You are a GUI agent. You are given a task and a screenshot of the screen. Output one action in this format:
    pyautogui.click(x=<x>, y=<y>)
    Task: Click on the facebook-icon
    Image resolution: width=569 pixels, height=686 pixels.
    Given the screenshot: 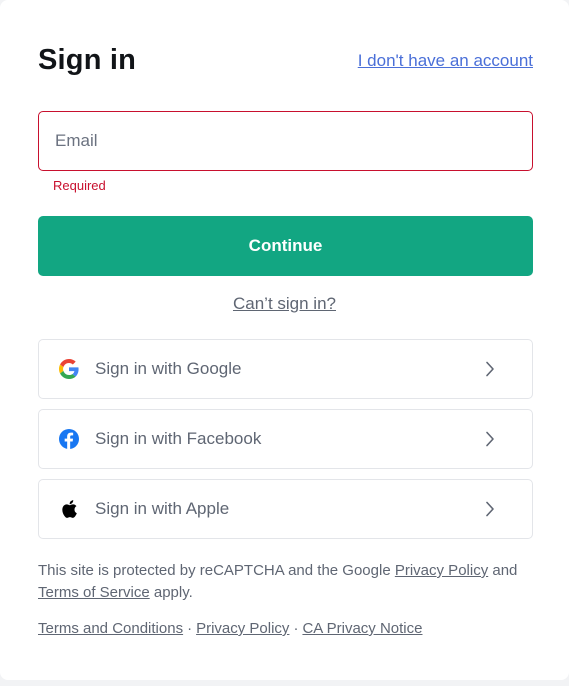 What is the action you would take?
    pyautogui.click(x=69, y=439)
    